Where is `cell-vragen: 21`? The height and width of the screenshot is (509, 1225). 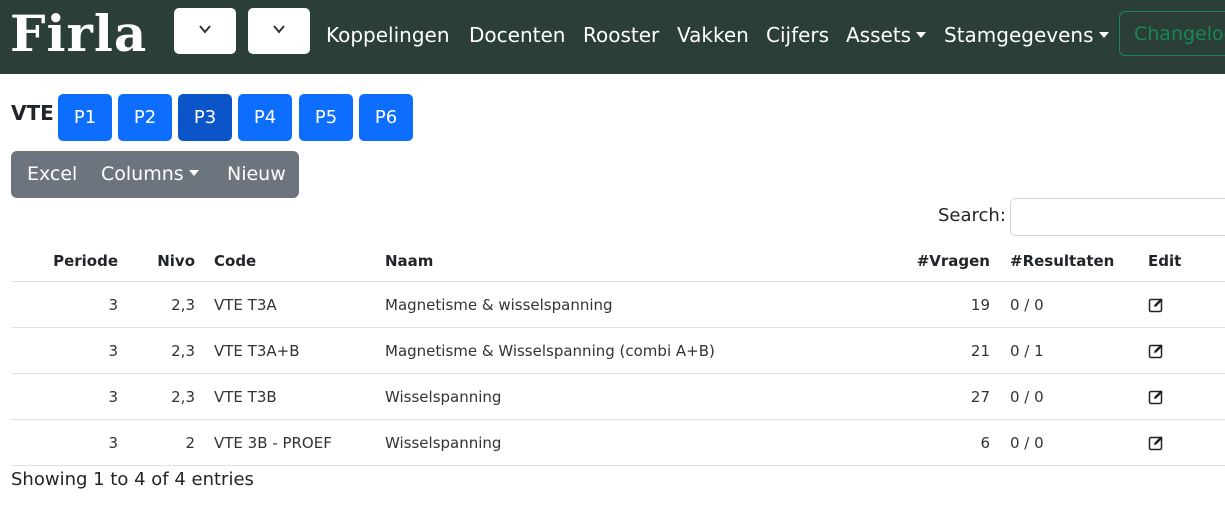
cell-vragen: 21 is located at coordinates (937, 350).